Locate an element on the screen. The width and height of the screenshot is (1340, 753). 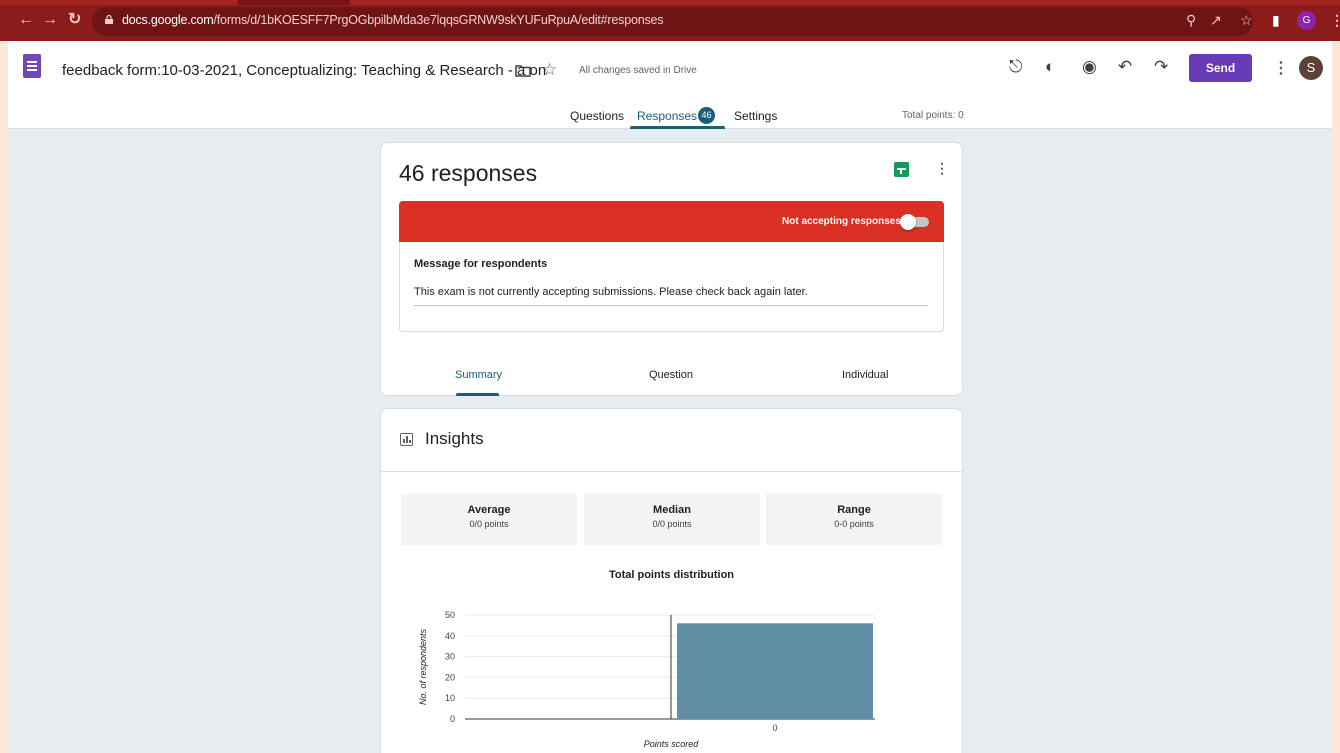
stat-title: Range is located at coordinates (854, 510).